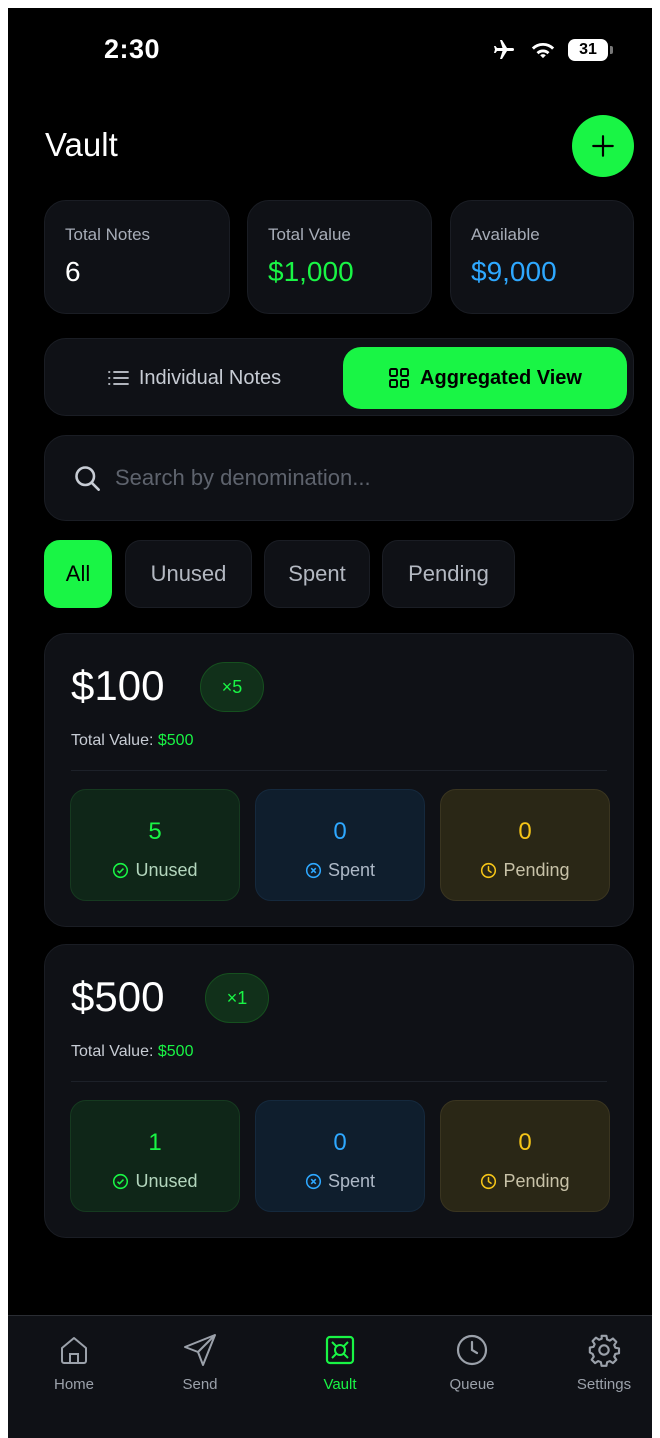 The height and width of the screenshot is (1438, 660). What do you see at coordinates (108, 234) in the screenshot?
I see `stat-label: Total Notes` at bounding box center [108, 234].